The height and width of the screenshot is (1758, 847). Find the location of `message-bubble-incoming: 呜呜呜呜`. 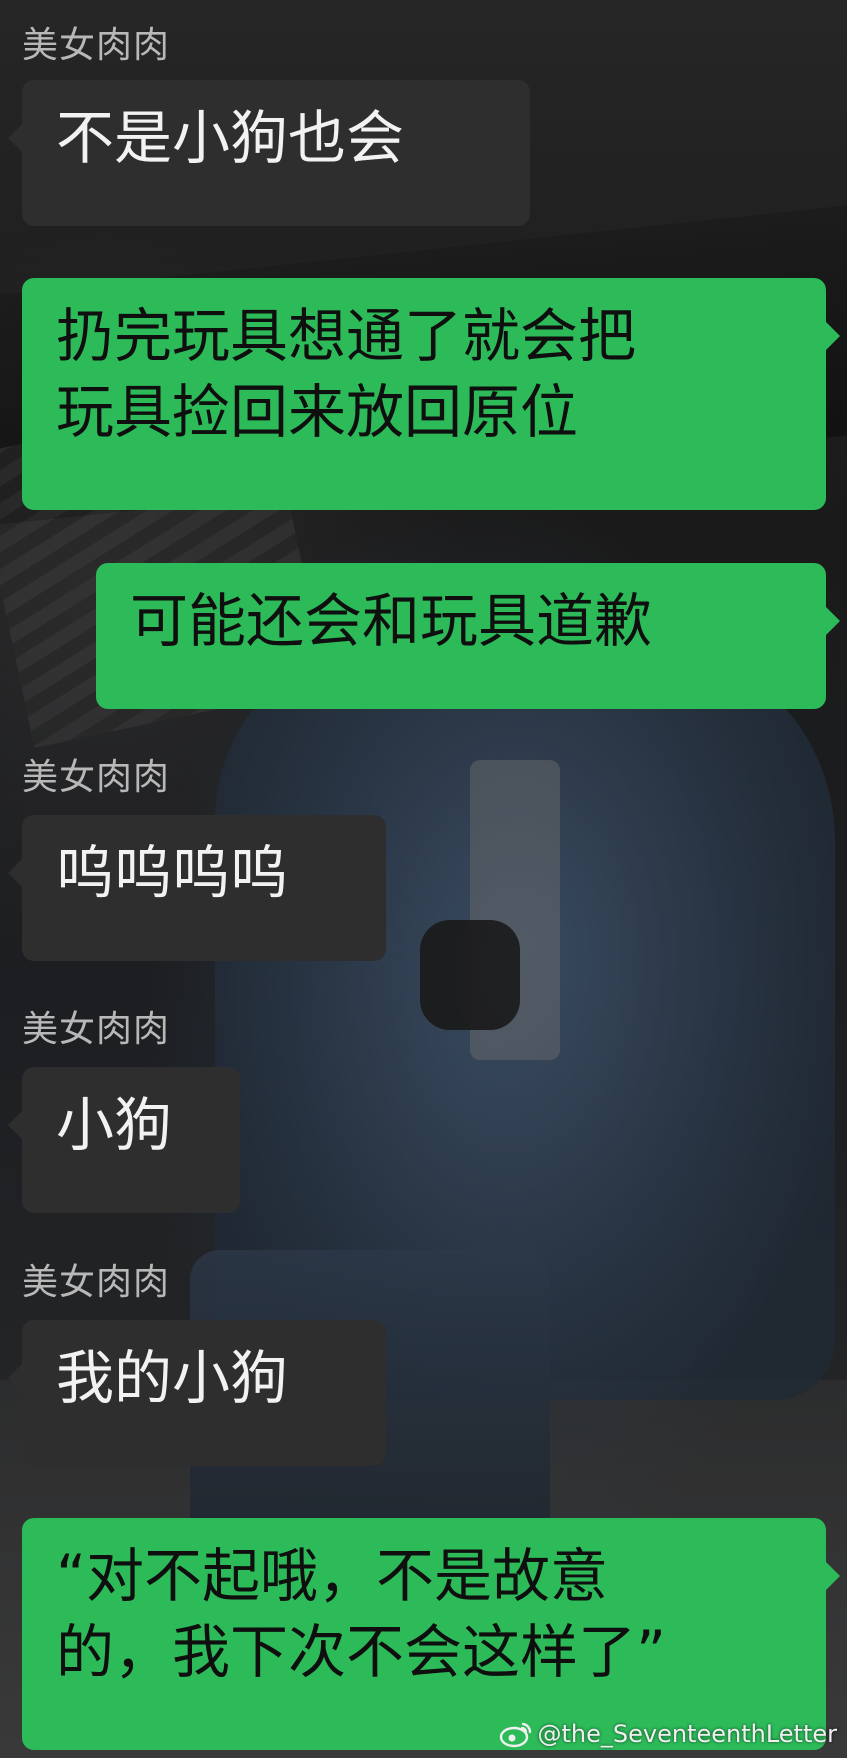

message-bubble-incoming: 呜呜呜呜 is located at coordinates (197, 888).